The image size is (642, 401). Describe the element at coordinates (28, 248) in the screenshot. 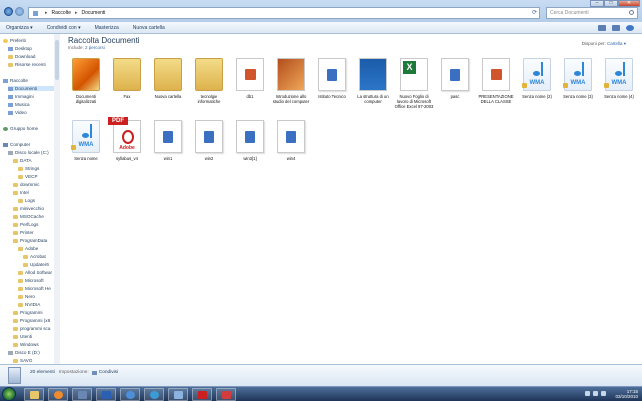

I see `sidebar-item-adobe: Adobe` at that location.